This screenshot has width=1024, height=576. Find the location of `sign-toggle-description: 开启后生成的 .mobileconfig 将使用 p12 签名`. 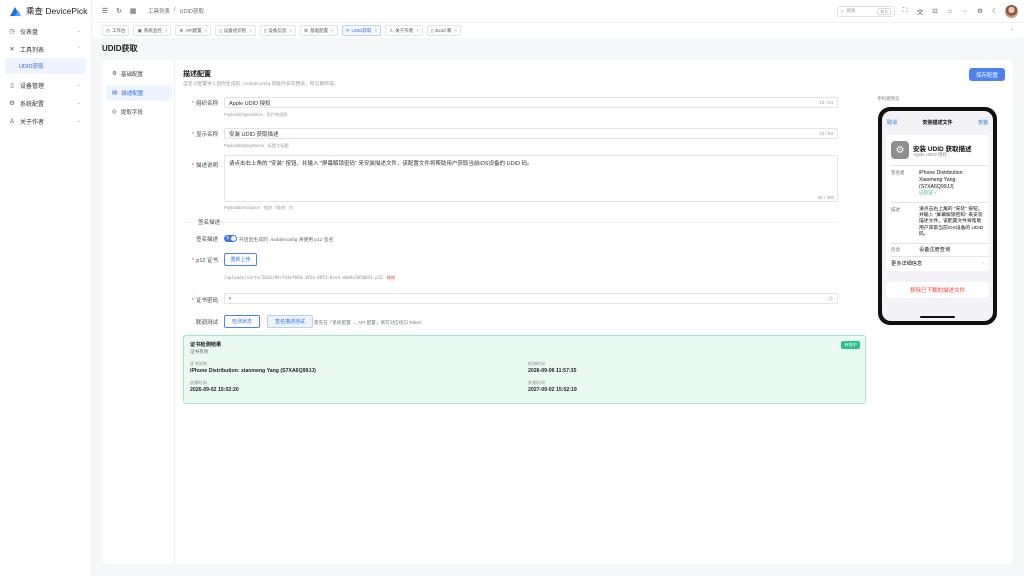

sign-toggle-description: 开启后生成的 .mobileconfig 将使用 p12 签名 is located at coordinates (286, 240).